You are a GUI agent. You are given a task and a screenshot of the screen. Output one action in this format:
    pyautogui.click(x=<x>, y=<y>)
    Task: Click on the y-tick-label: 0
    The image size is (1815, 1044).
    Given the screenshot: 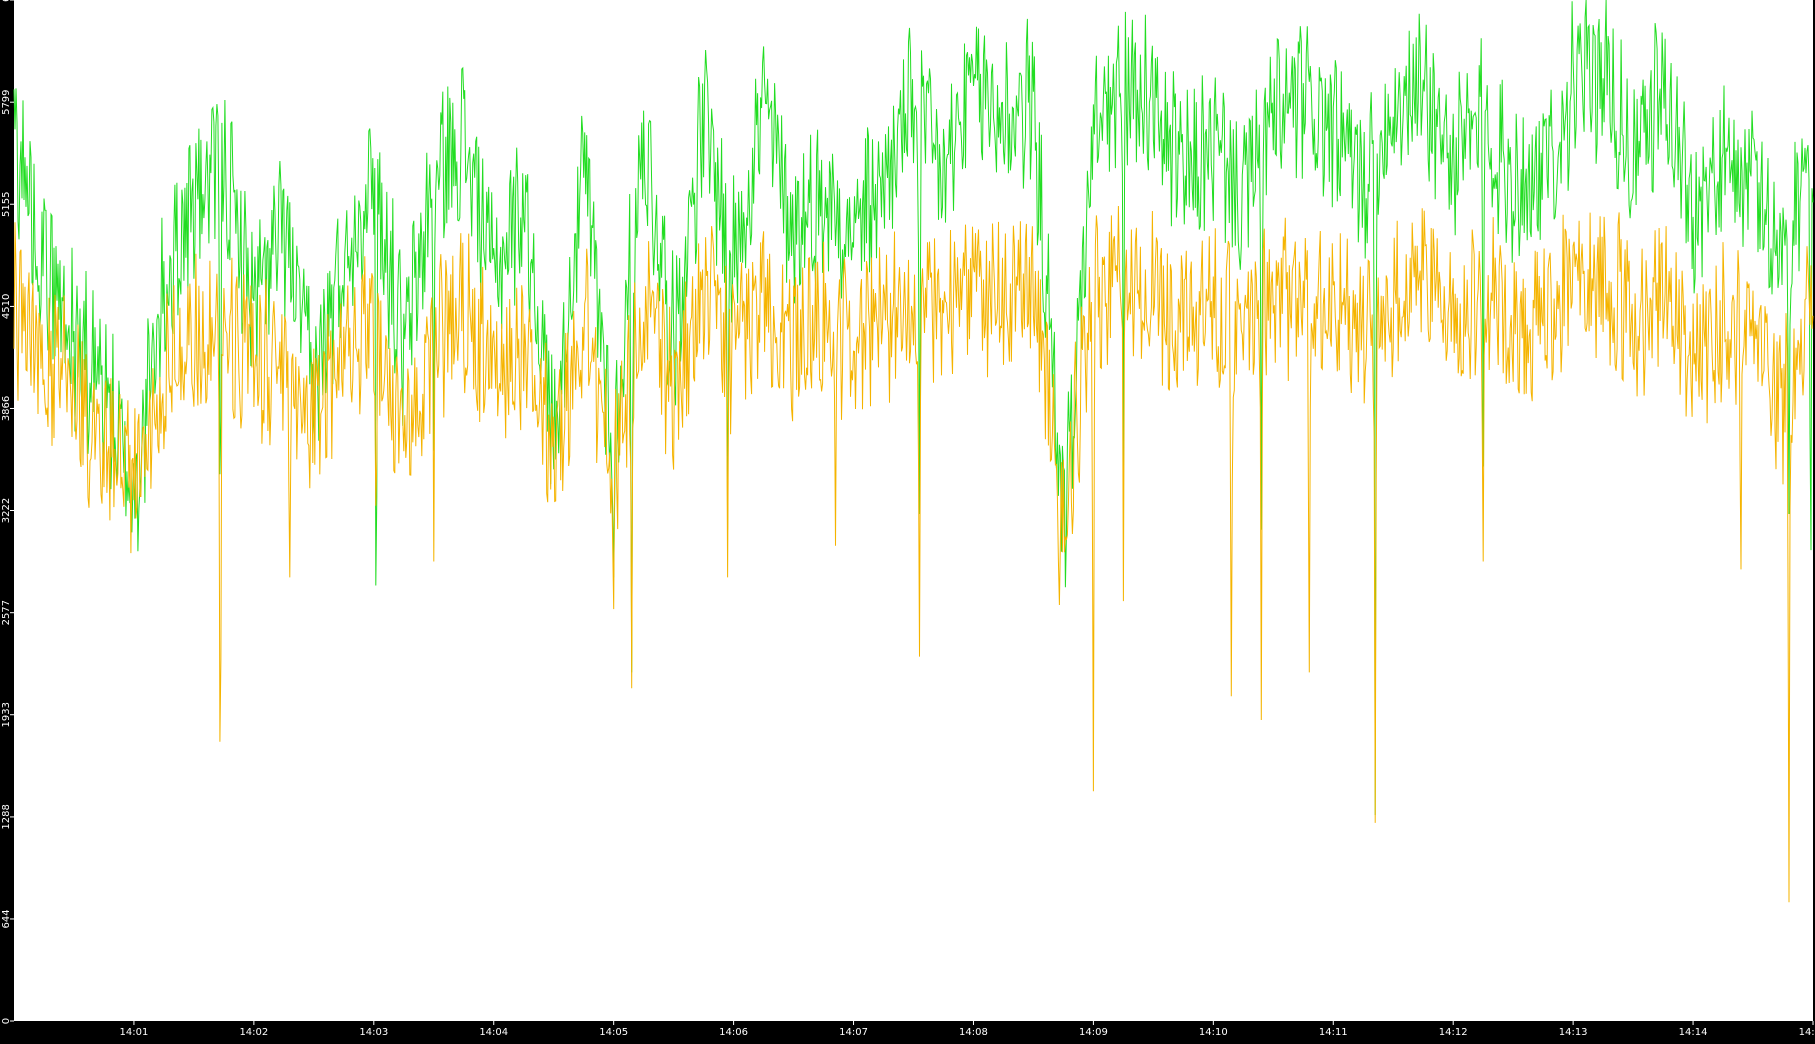 What is the action you would take?
    pyautogui.click(x=6, y=1021)
    